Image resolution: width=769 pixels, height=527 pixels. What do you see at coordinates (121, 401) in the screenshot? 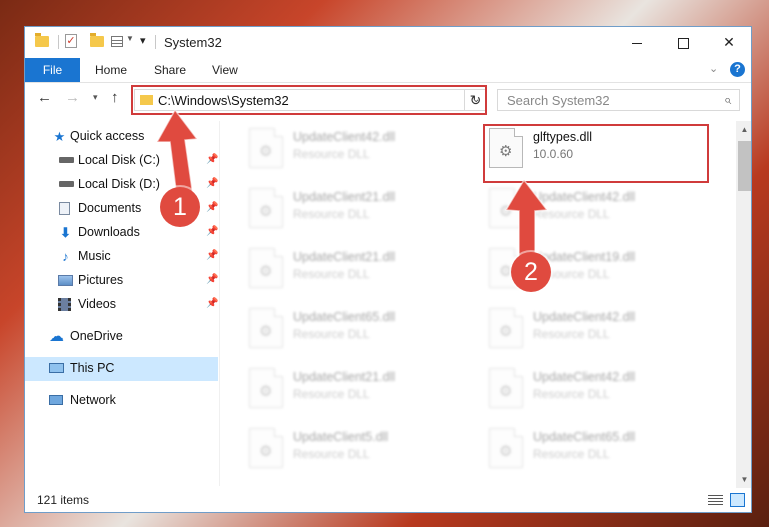
I see `sidebar-item-network: Network` at bounding box center [121, 401].